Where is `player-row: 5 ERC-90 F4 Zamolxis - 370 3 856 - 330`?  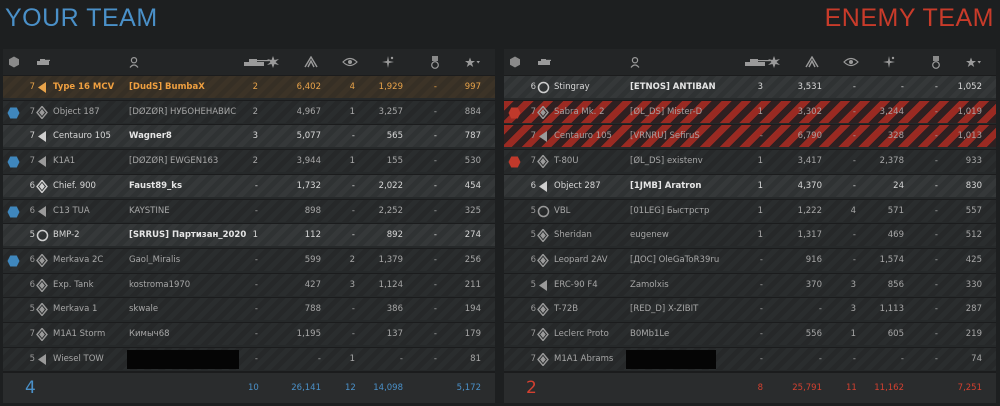 player-row: 5 ERC-90 F4 Zamolxis - 370 3 856 - 330 is located at coordinates (750, 284).